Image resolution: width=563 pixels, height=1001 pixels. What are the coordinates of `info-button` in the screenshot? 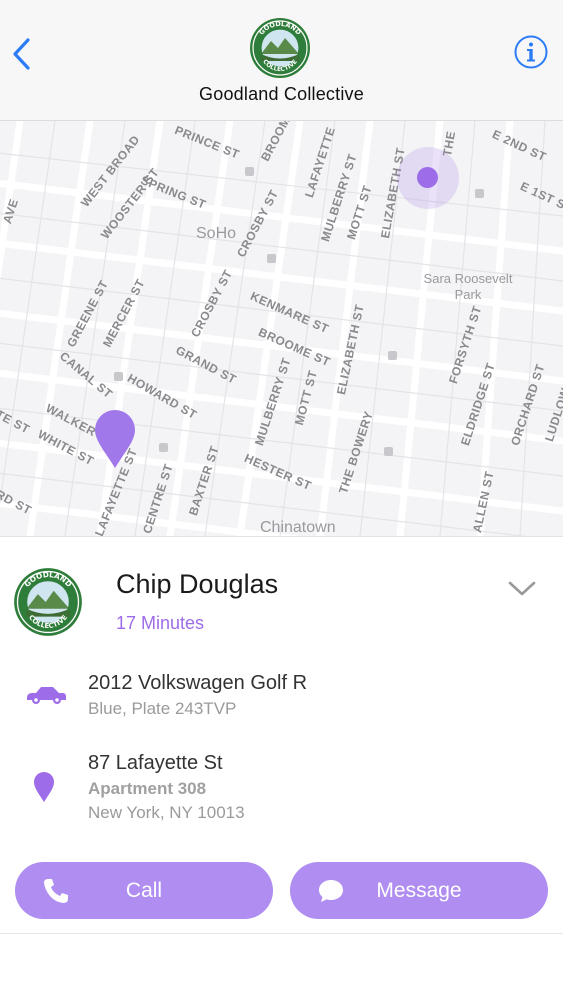 It's located at (531, 52).